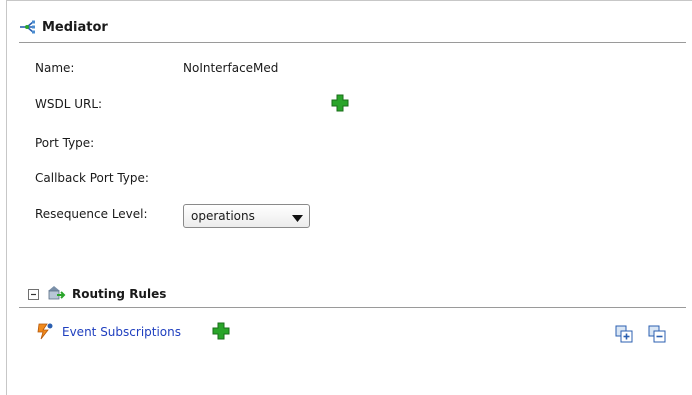  What do you see at coordinates (92, 178) in the screenshot?
I see `callback-port-type-label: Callback Port Type:` at bounding box center [92, 178].